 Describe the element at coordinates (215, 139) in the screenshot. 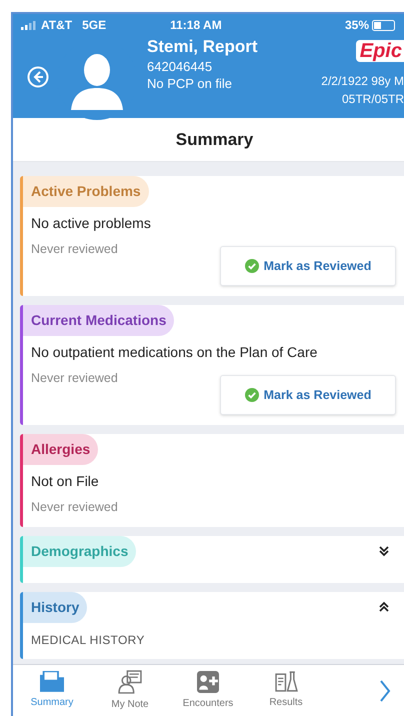

I see `page-title: Summary` at that location.